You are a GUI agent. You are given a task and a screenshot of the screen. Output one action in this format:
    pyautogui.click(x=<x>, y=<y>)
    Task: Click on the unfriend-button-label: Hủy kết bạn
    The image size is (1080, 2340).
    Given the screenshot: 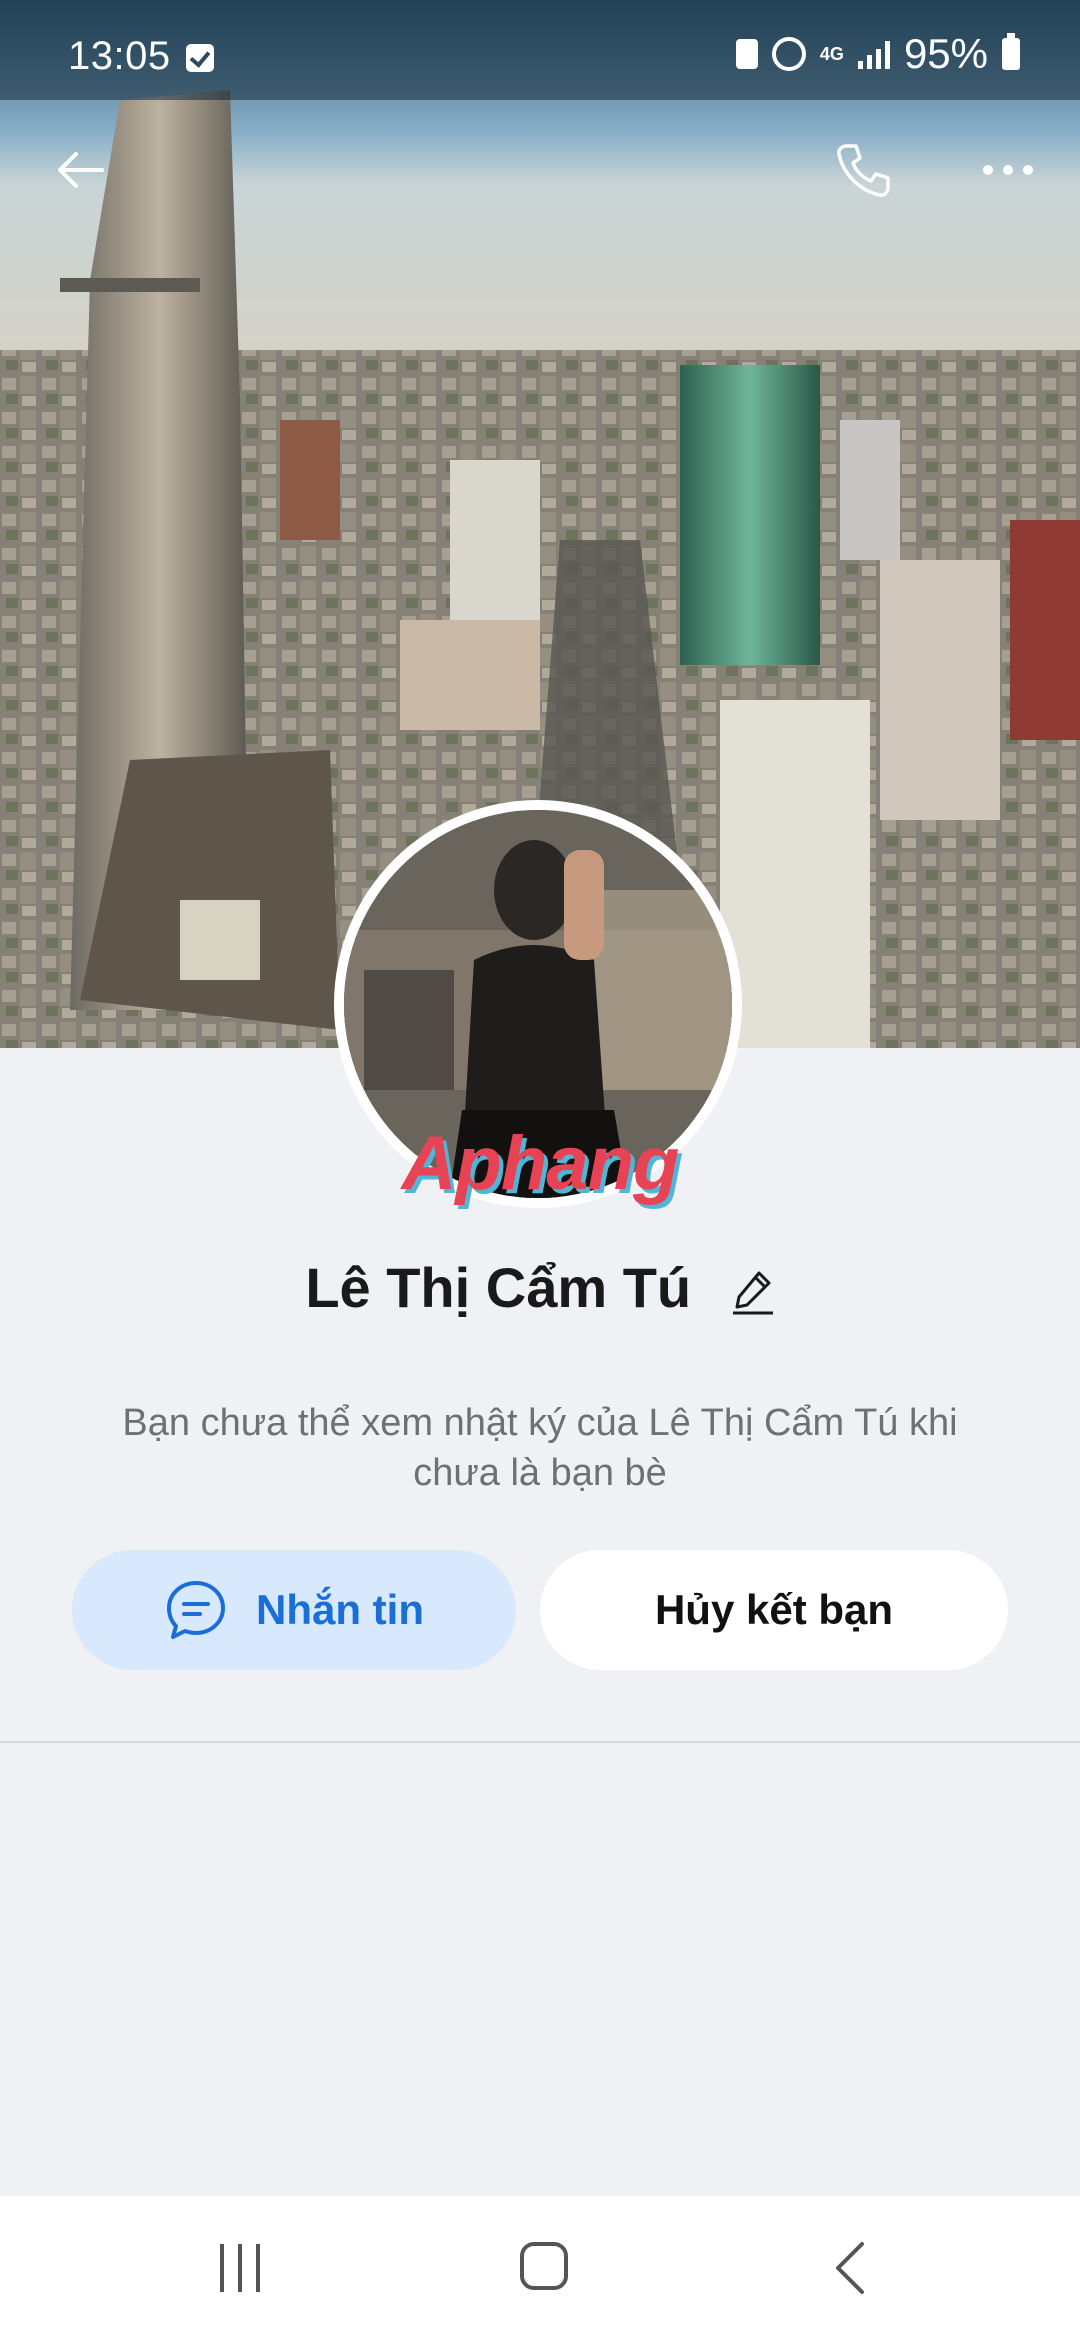 What is the action you would take?
    pyautogui.click(x=774, y=1609)
    